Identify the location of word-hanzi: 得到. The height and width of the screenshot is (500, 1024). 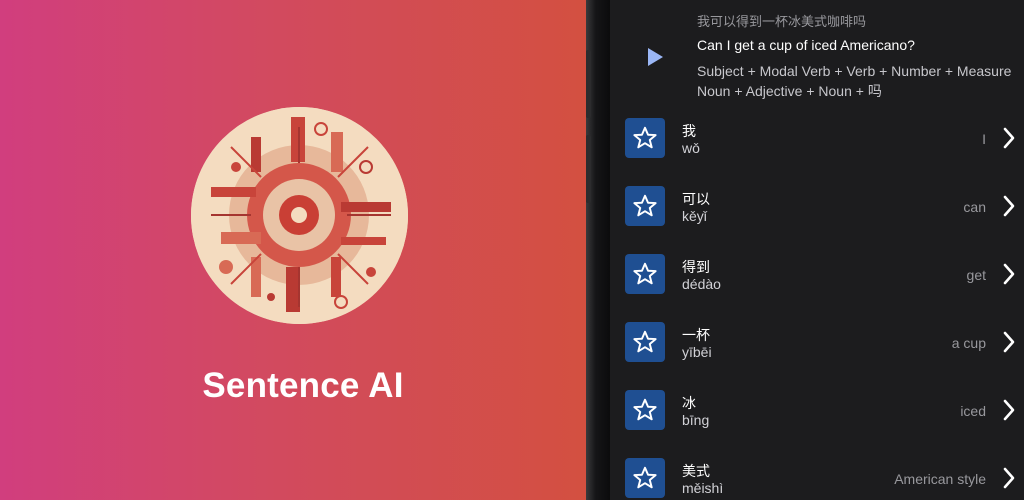
(696, 267).